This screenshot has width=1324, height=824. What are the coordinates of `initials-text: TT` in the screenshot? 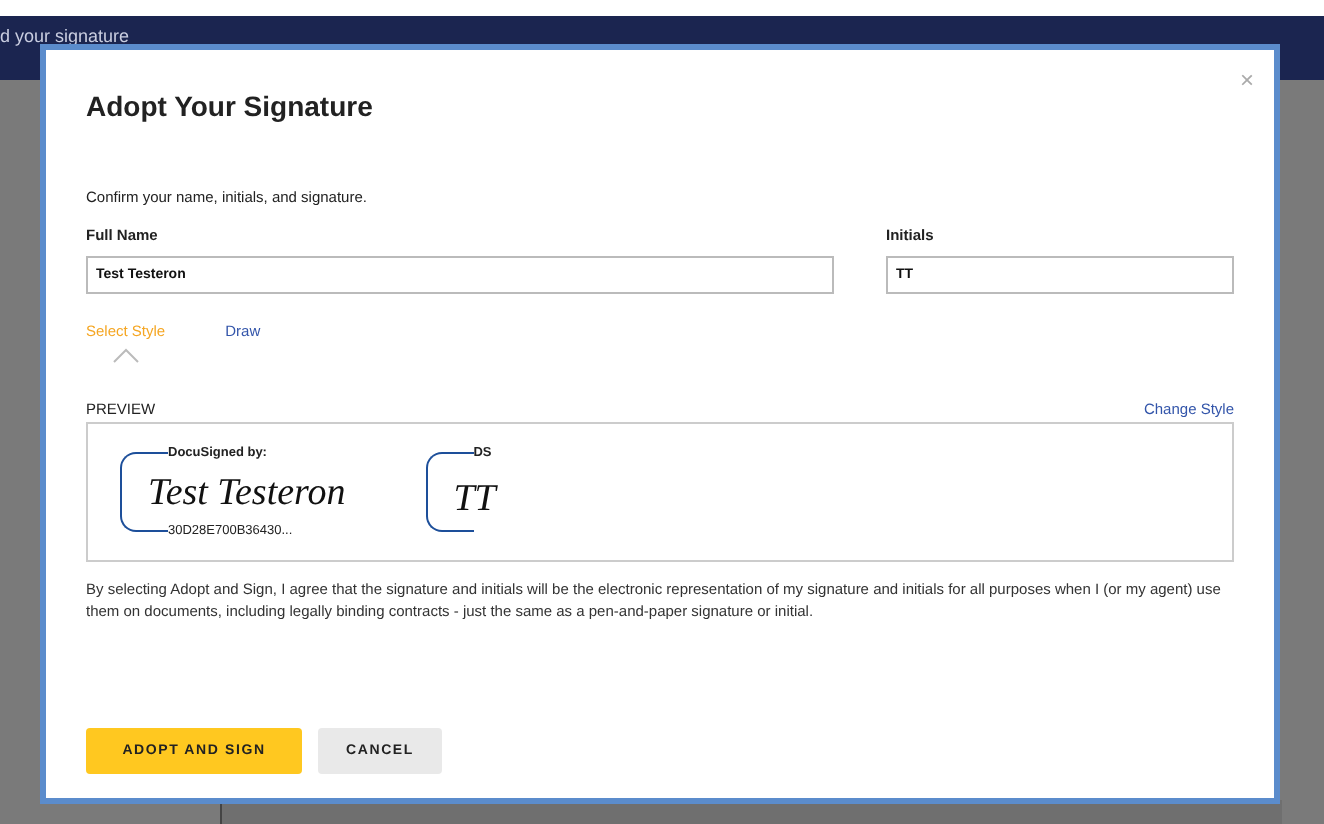 It's located at (474, 499).